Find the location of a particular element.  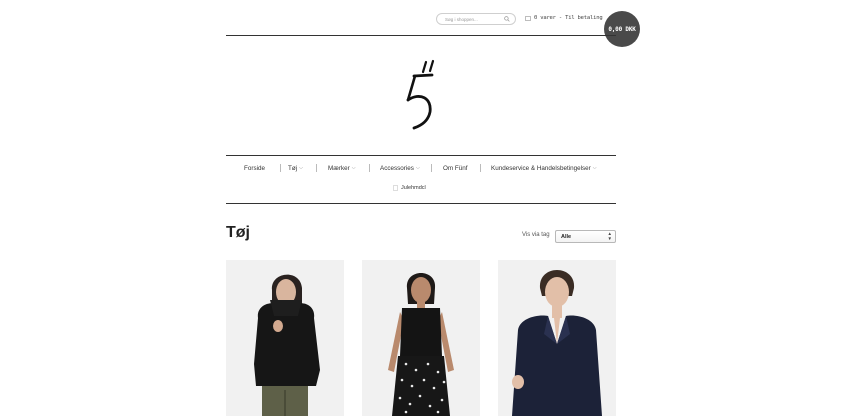

product-image-black-coat is located at coordinates (285, 338).